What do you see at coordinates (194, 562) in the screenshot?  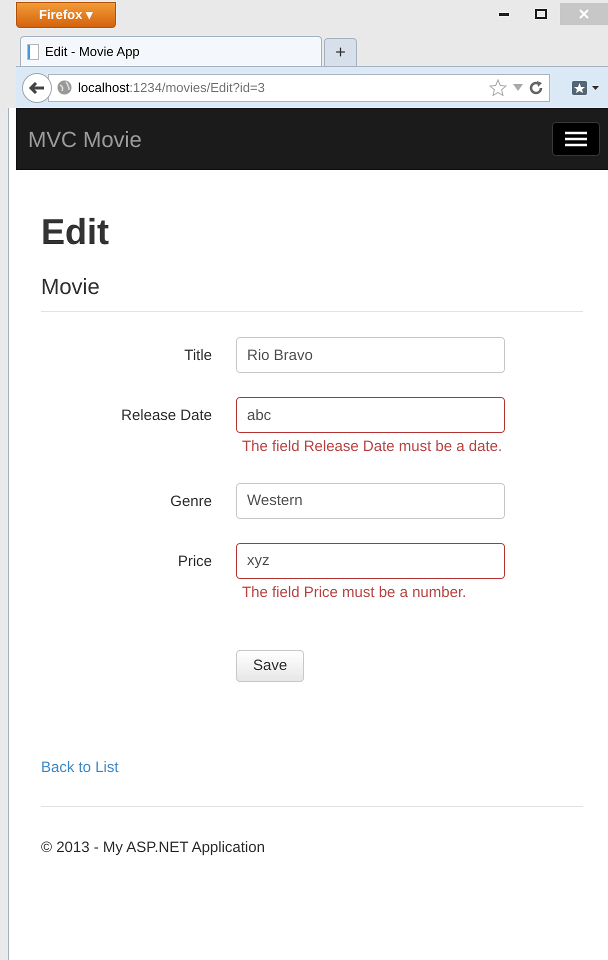 I see `field-label: Price` at bounding box center [194, 562].